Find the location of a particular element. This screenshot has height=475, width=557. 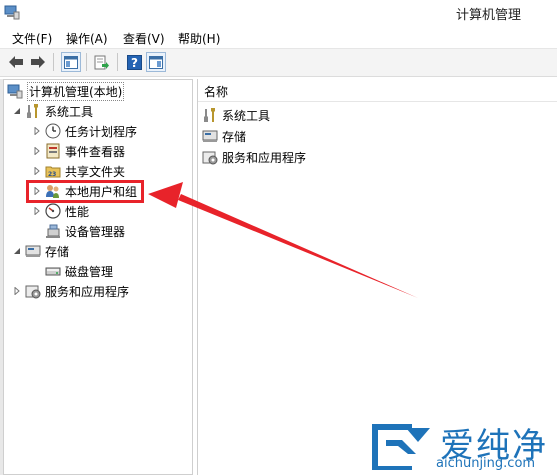

back-button is located at coordinates (16, 62).